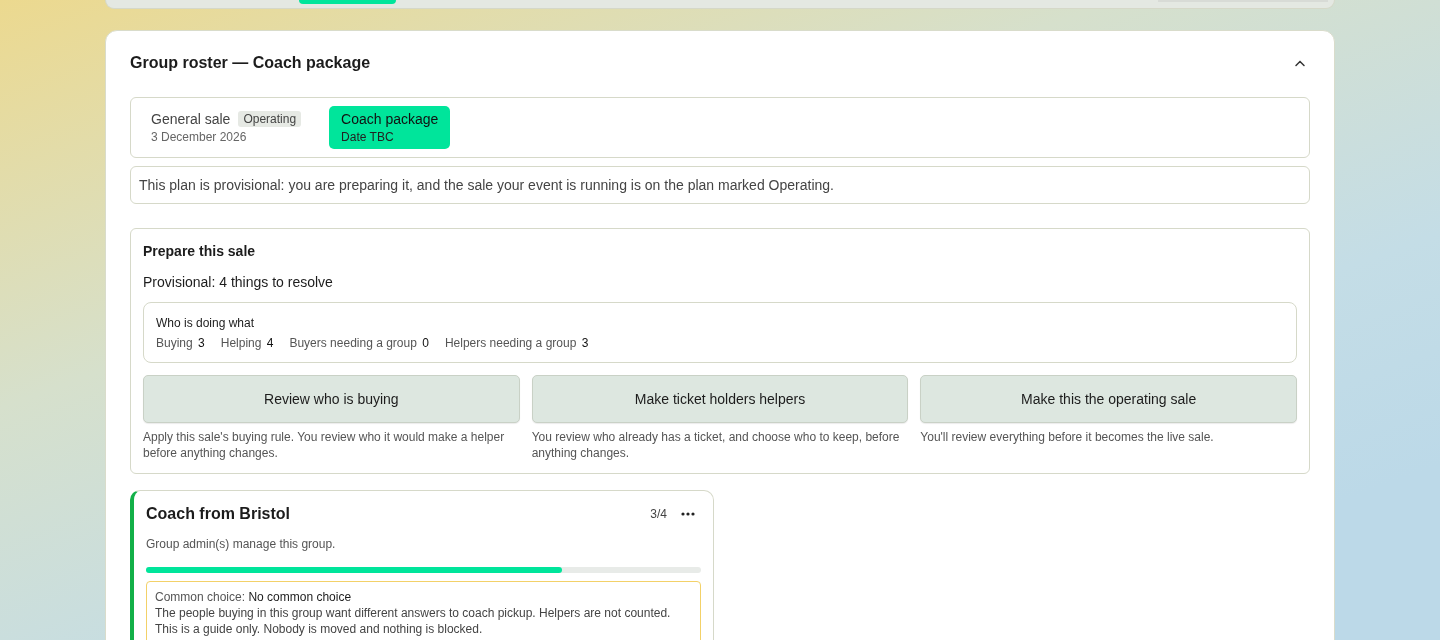 Image resolution: width=1440 pixels, height=640 pixels. Describe the element at coordinates (241, 544) in the screenshot. I see `group-description: Group admin(s) manage this group.` at that location.